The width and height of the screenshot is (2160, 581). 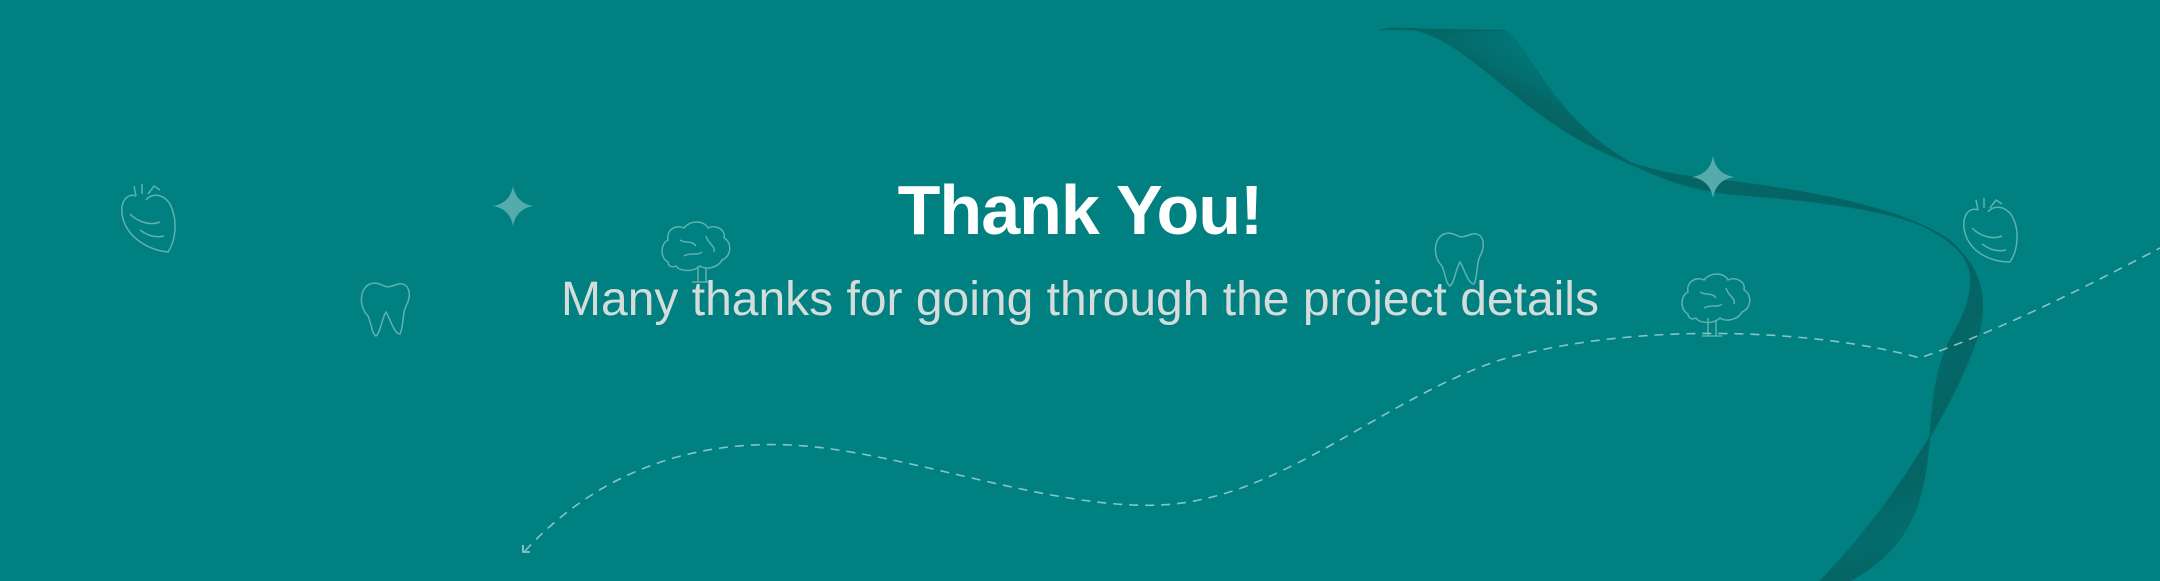 What do you see at coordinates (1080, 210) in the screenshot?
I see `page-title: Thank You!` at bounding box center [1080, 210].